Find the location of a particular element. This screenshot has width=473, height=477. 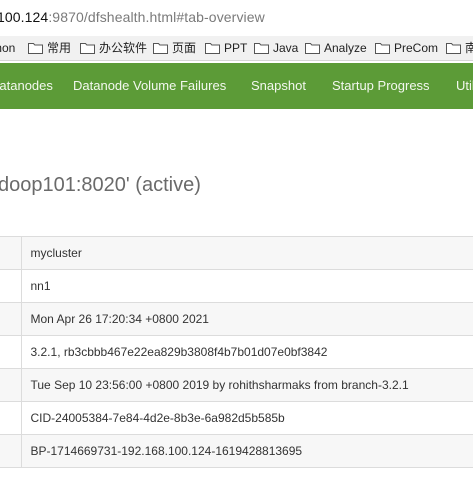

row-value: mycluster is located at coordinates (246, 253).